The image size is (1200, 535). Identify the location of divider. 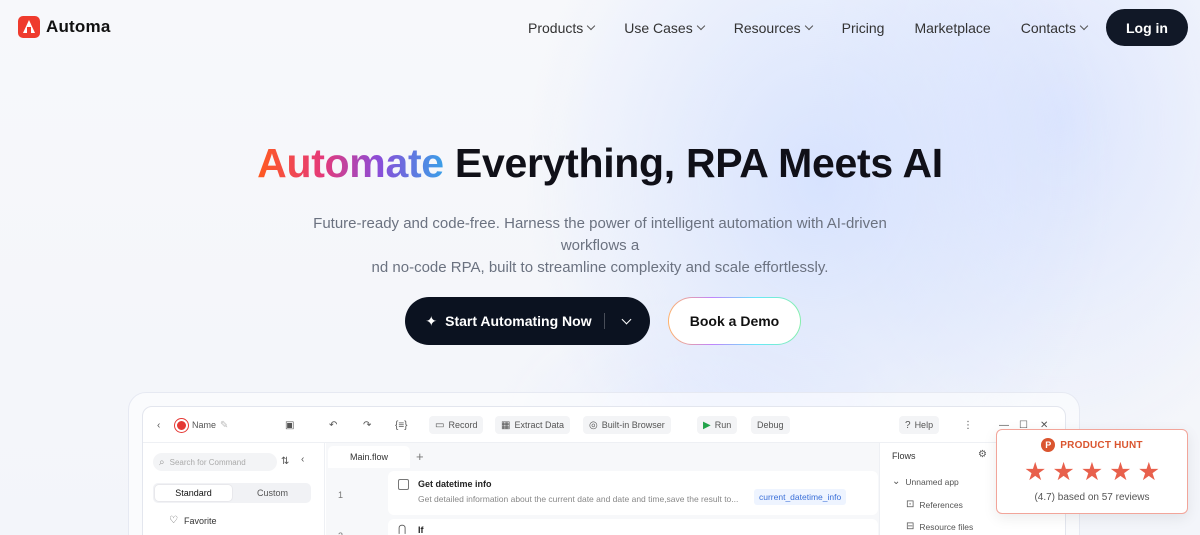
(604, 321).